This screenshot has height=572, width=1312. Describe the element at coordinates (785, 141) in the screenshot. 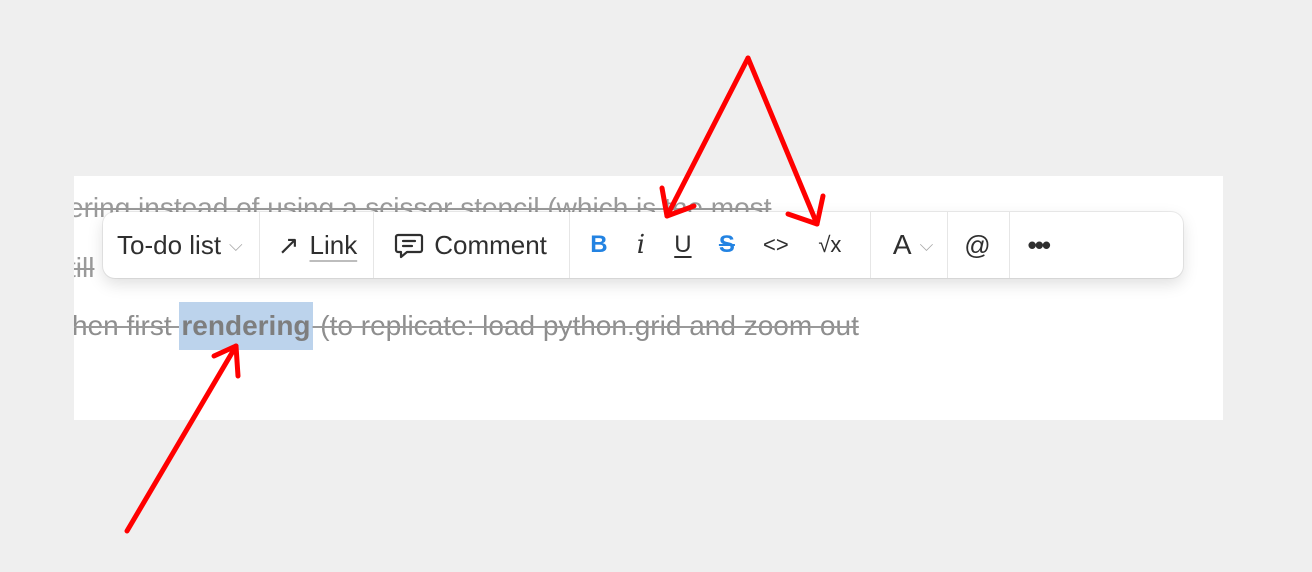

I see `annotation-arrow-strikethrough` at that location.